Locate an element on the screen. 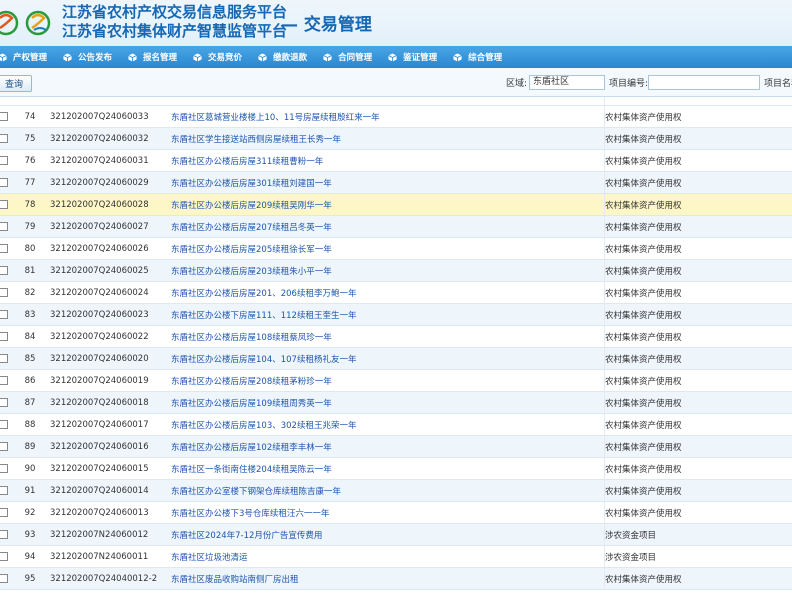 This screenshot has width=792, height=594. nav-item-5: 合同管理 is located at coordinates (347, 57).